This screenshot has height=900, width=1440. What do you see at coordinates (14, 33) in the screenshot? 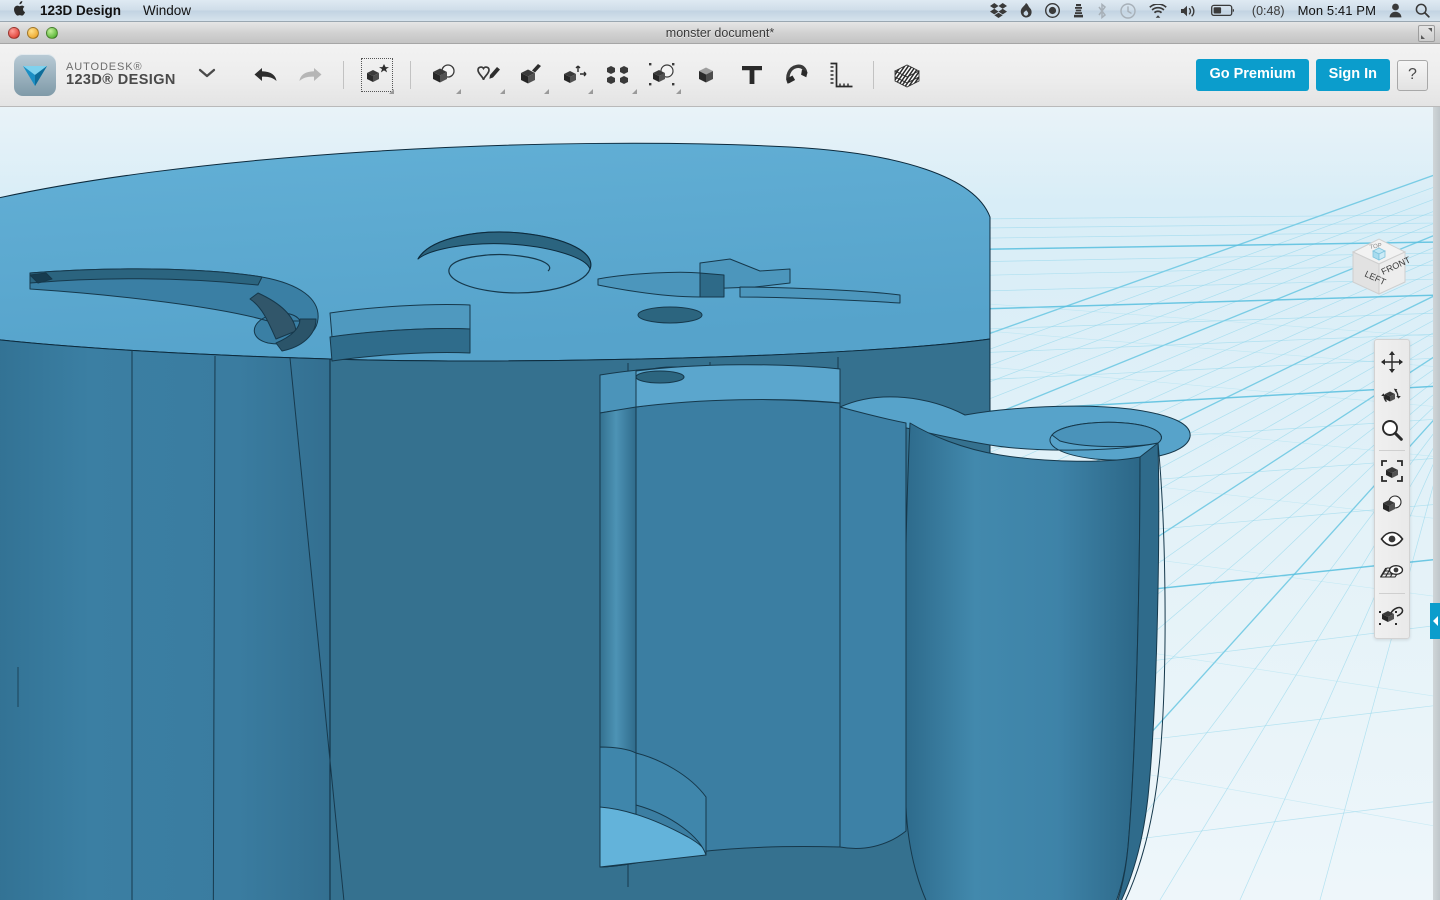
I see `close-button` at bounding box center [14, 33].